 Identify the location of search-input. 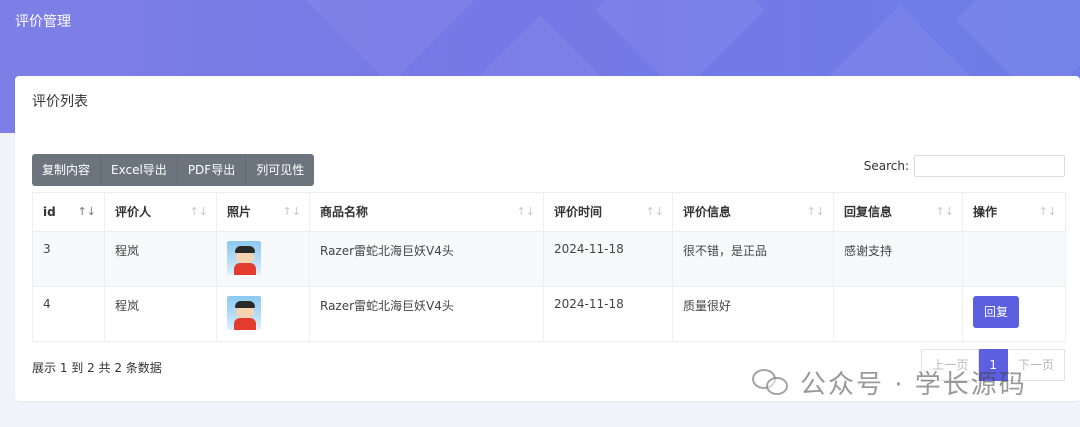
(989, 166).